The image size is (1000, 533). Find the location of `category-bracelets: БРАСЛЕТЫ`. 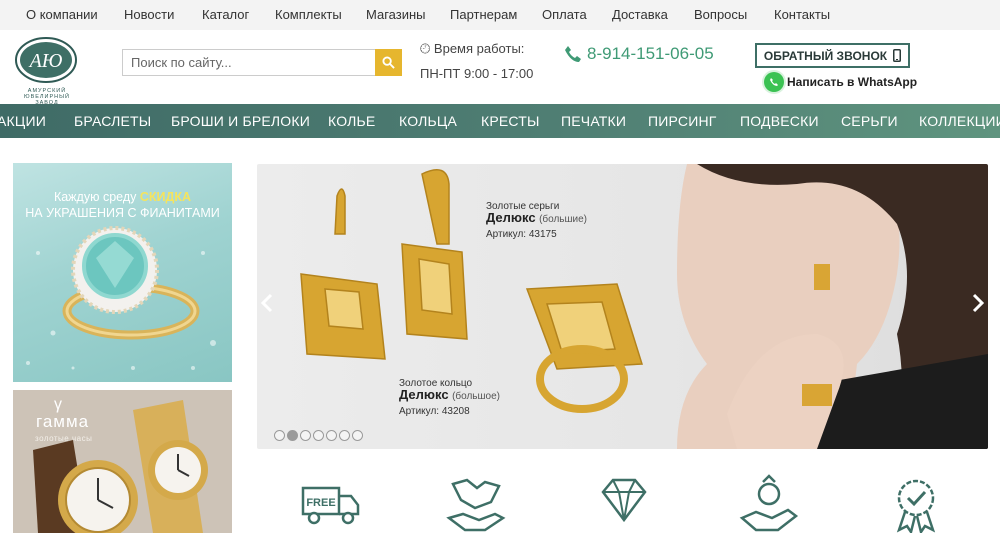

category-bracelets: БРАСЛЕТЫ is located at coordinates (112, 121).